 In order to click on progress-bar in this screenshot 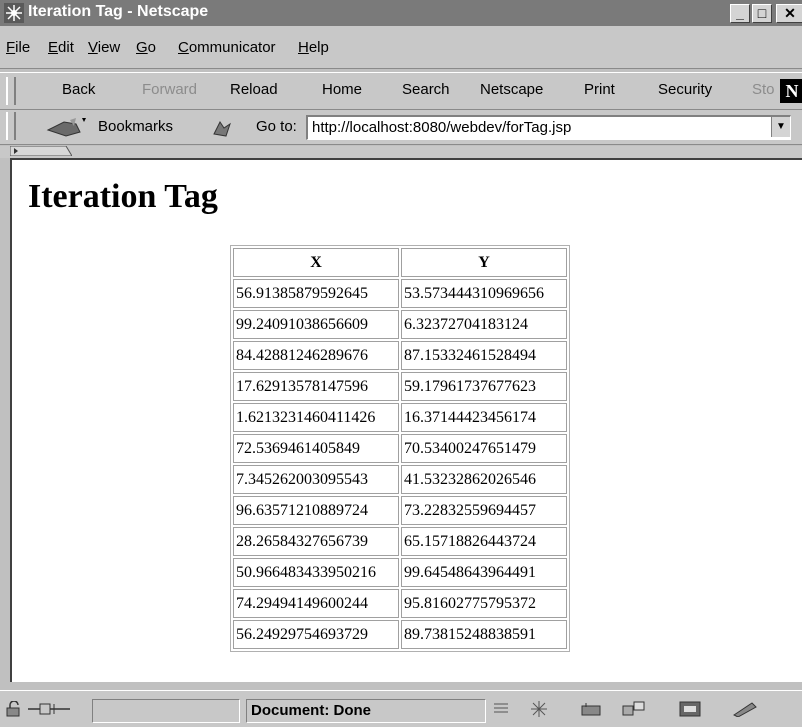, I will do `click(166, 711)`.